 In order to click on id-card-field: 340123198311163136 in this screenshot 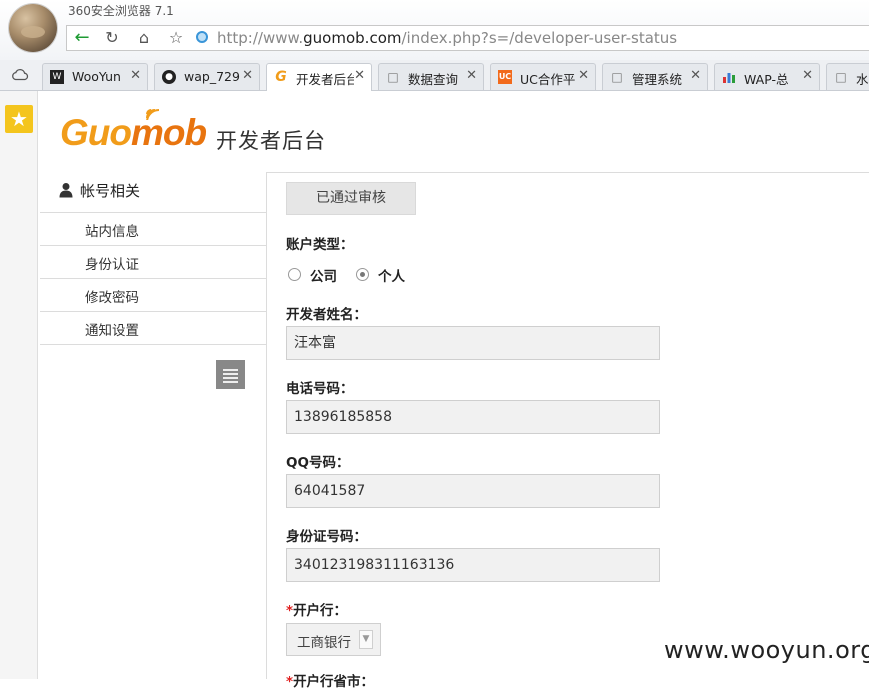, I will do `click(473, 565)`.